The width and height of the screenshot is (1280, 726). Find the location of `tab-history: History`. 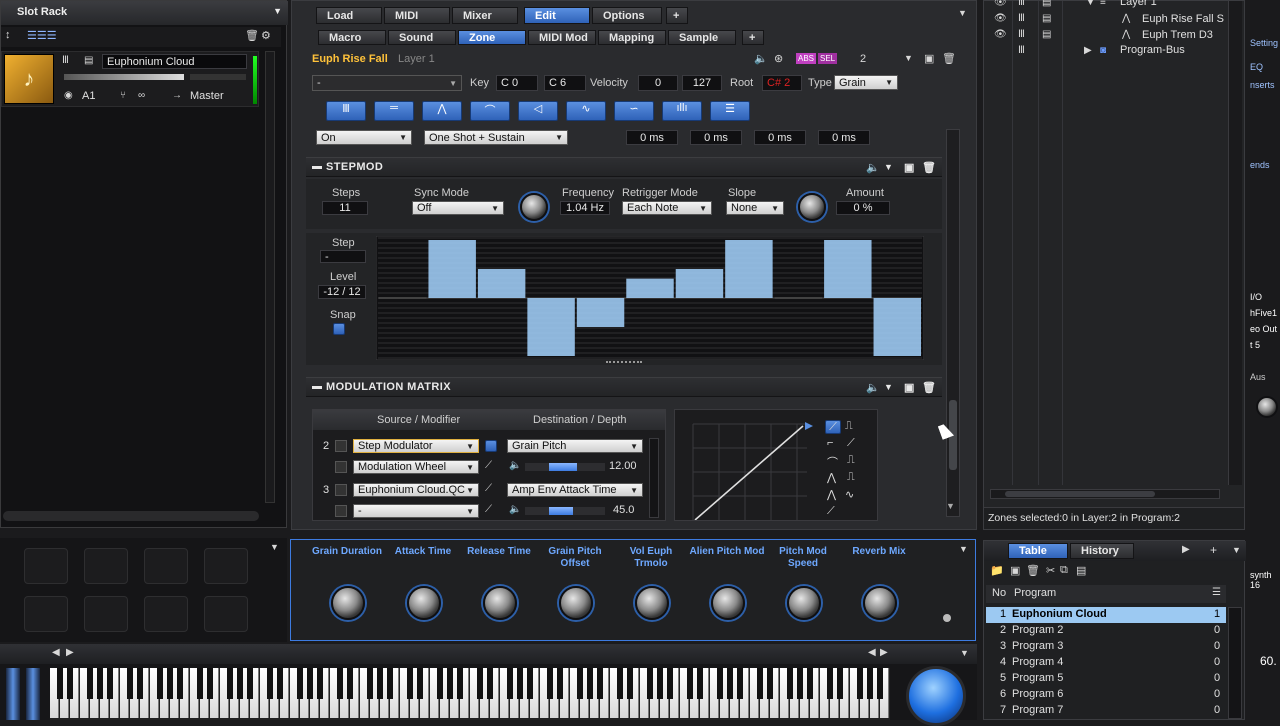

tab-history: History is located at coordinates (1102, 551).